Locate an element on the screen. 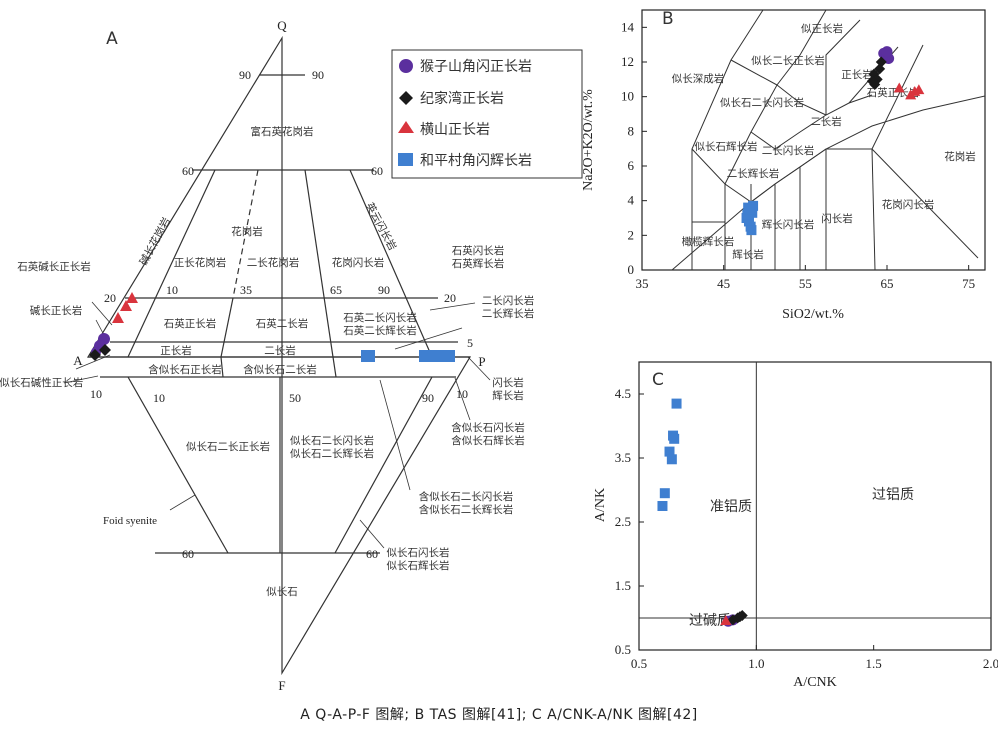 The width and height of the screenshot is (998, 735). vertex-q: Q is located at coordinates (282, 25).